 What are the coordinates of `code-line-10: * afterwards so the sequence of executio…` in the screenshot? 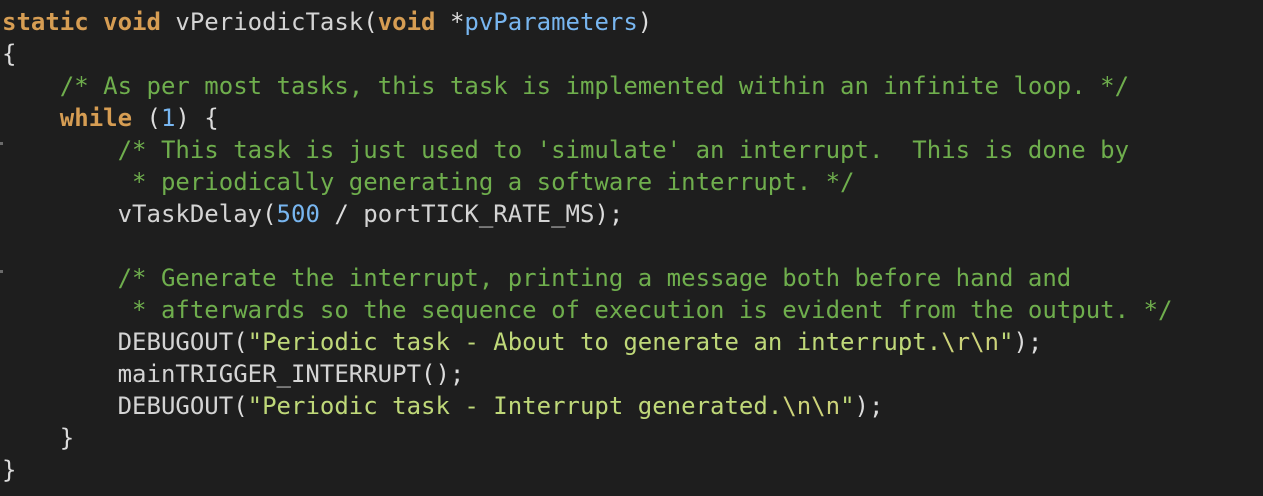 It's located at (587, 310).